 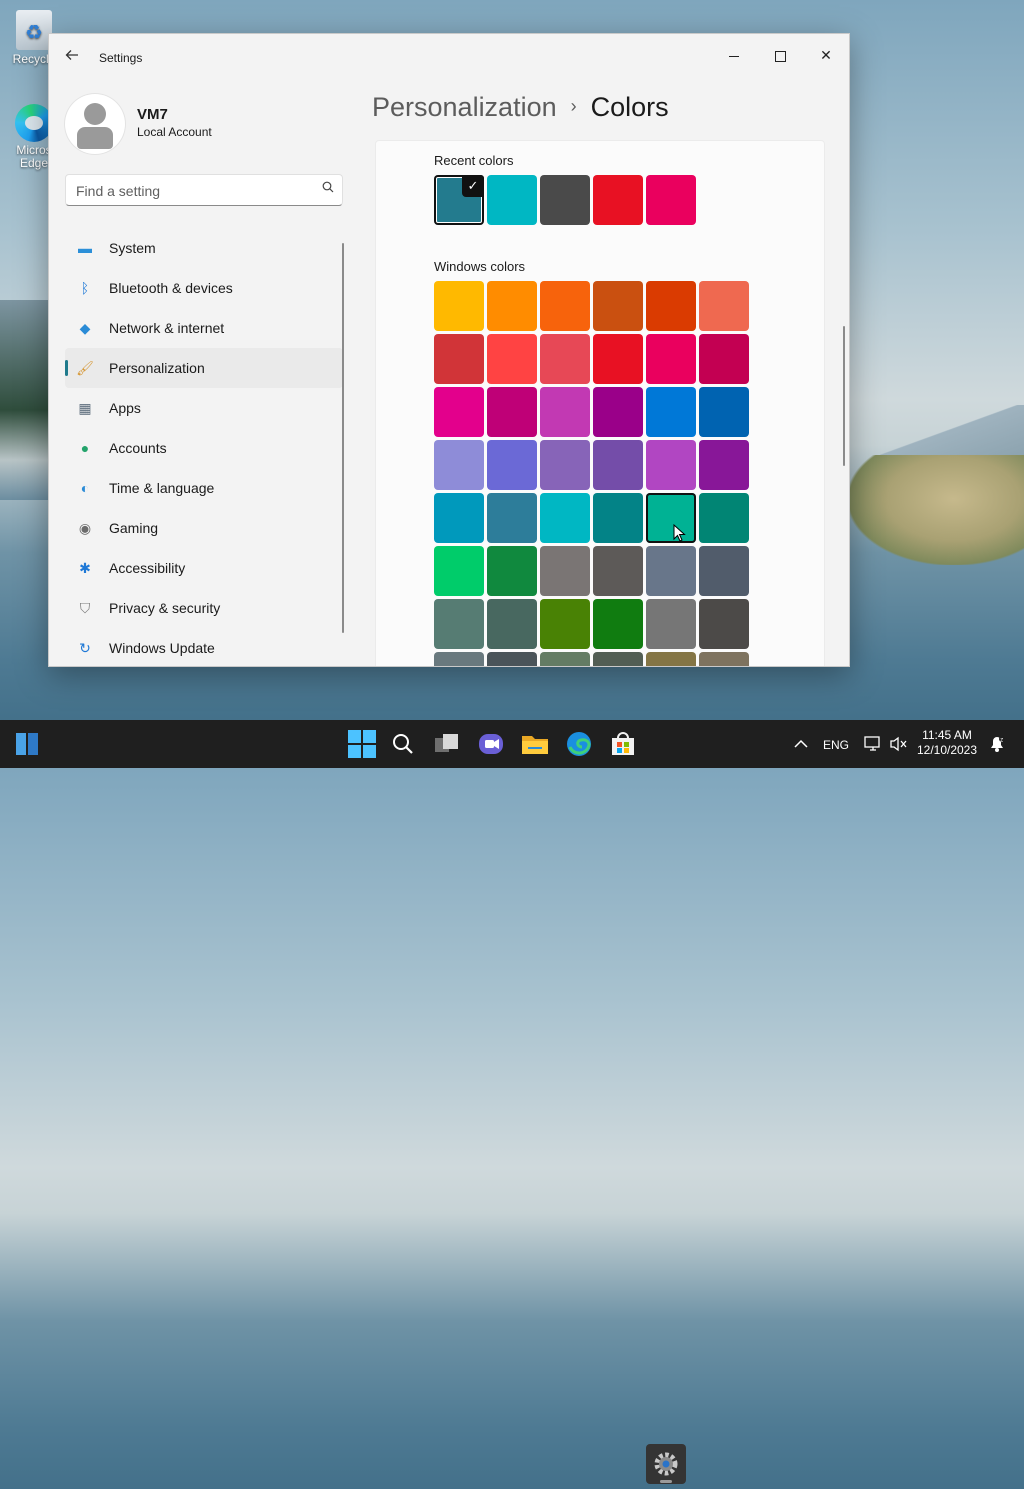 What do you see at coordinates (899, 744) in the screenshot?
I see `volume-button` at bounding box center [899, 744].